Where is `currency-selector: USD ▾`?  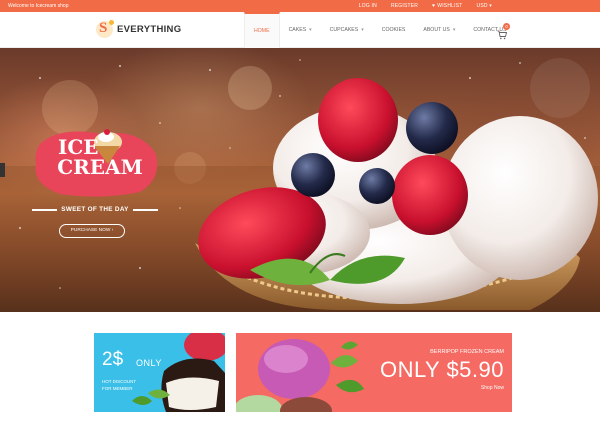
currency-selector: USD ▾ is located at coordinates (484, 6).